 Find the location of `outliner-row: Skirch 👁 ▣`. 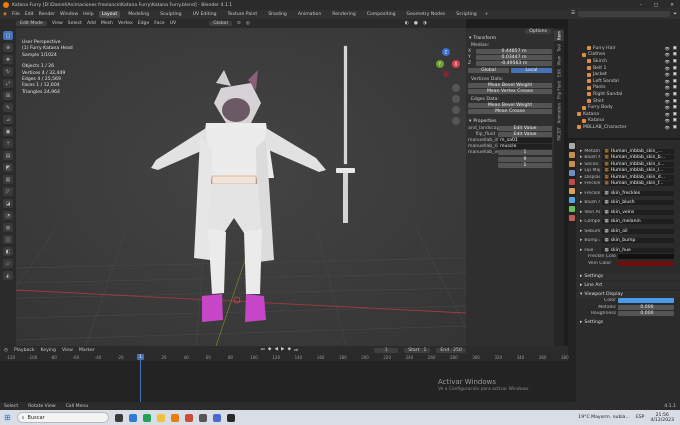

outliner-row: Skirch 👁 ▣ is located at coordinates (624, 61).